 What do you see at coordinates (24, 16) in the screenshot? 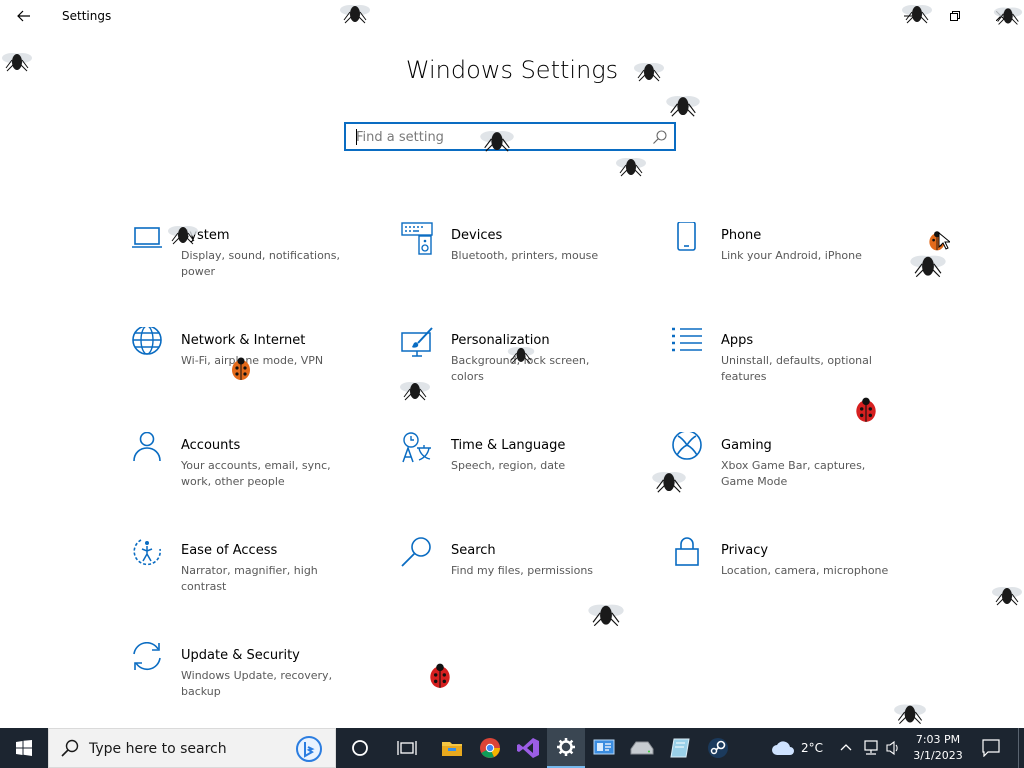
I see `back-button` at bounding box center [24, 16].